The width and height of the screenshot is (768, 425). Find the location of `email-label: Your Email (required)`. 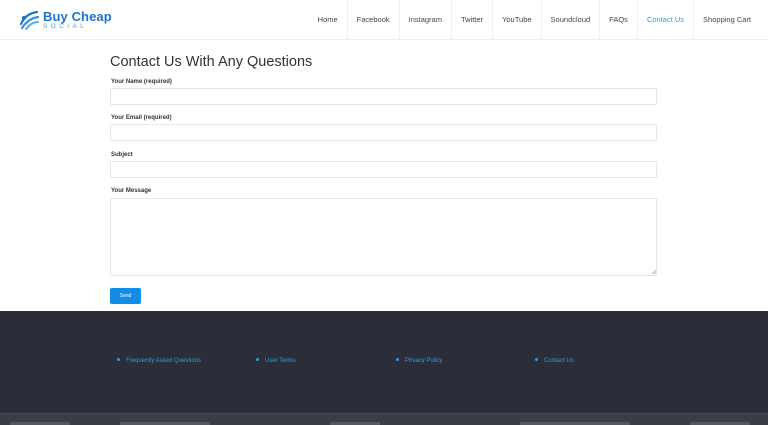

email-label: Your Email (required) is located at coordinates (141, 118).